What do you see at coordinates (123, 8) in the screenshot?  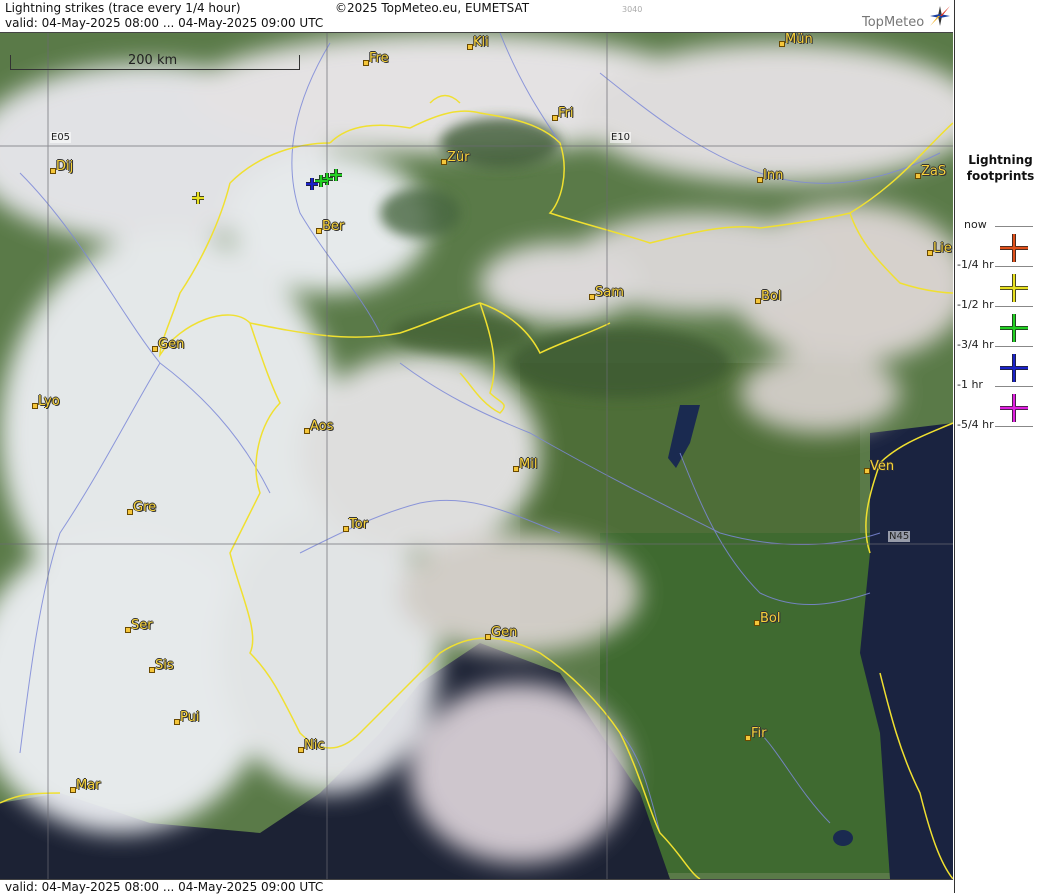 I see `map-title: Lightning strikes (trace every 1/4 hour)` at bounding box center [123, 8].